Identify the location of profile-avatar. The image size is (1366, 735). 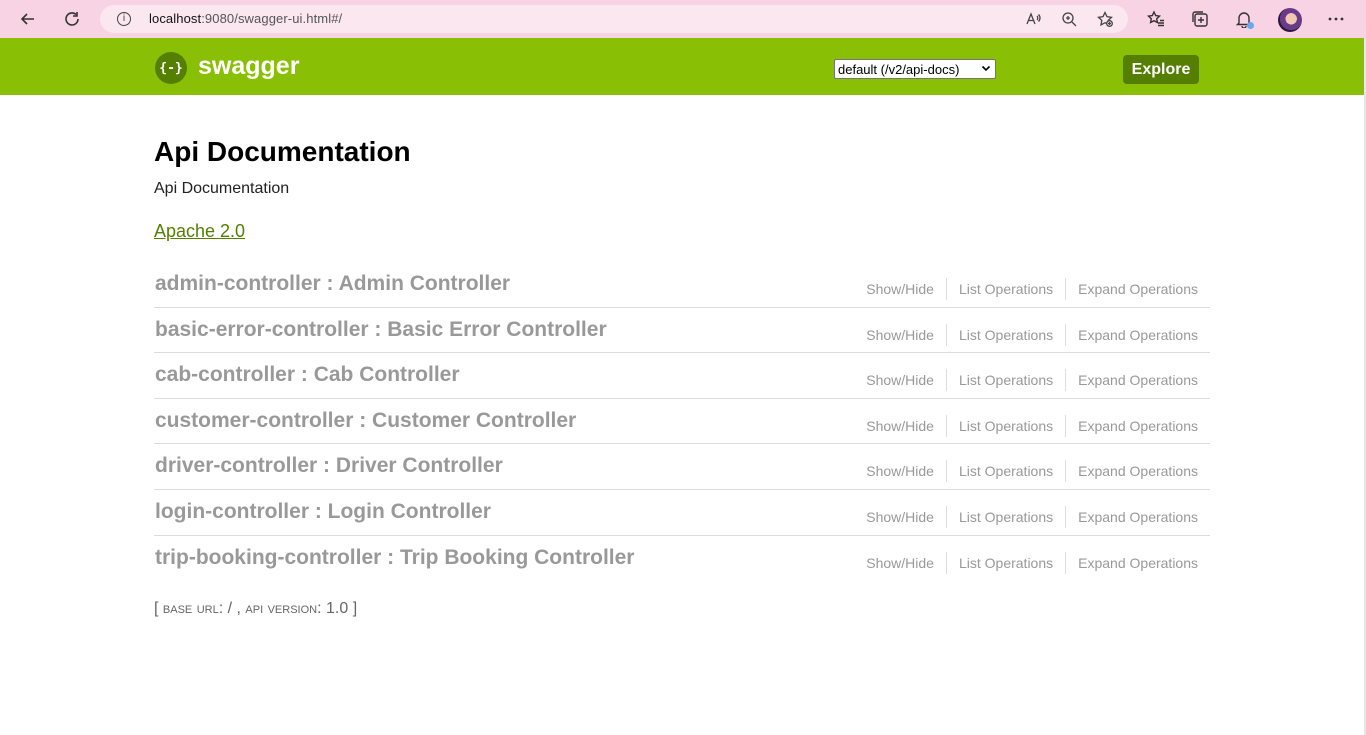
(1290, 20).